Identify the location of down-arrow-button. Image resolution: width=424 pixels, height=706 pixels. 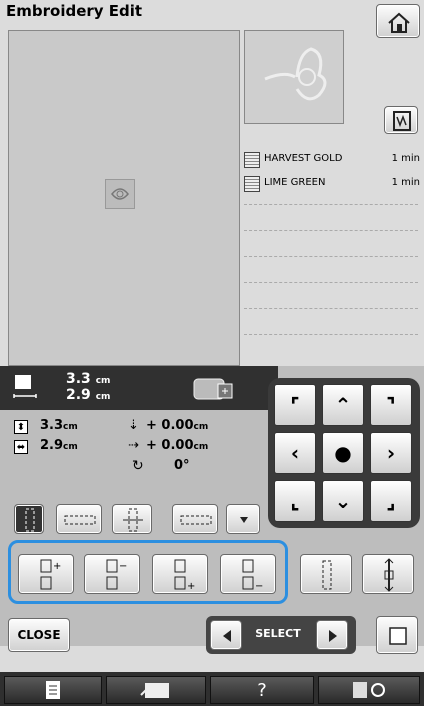
(243, 519).